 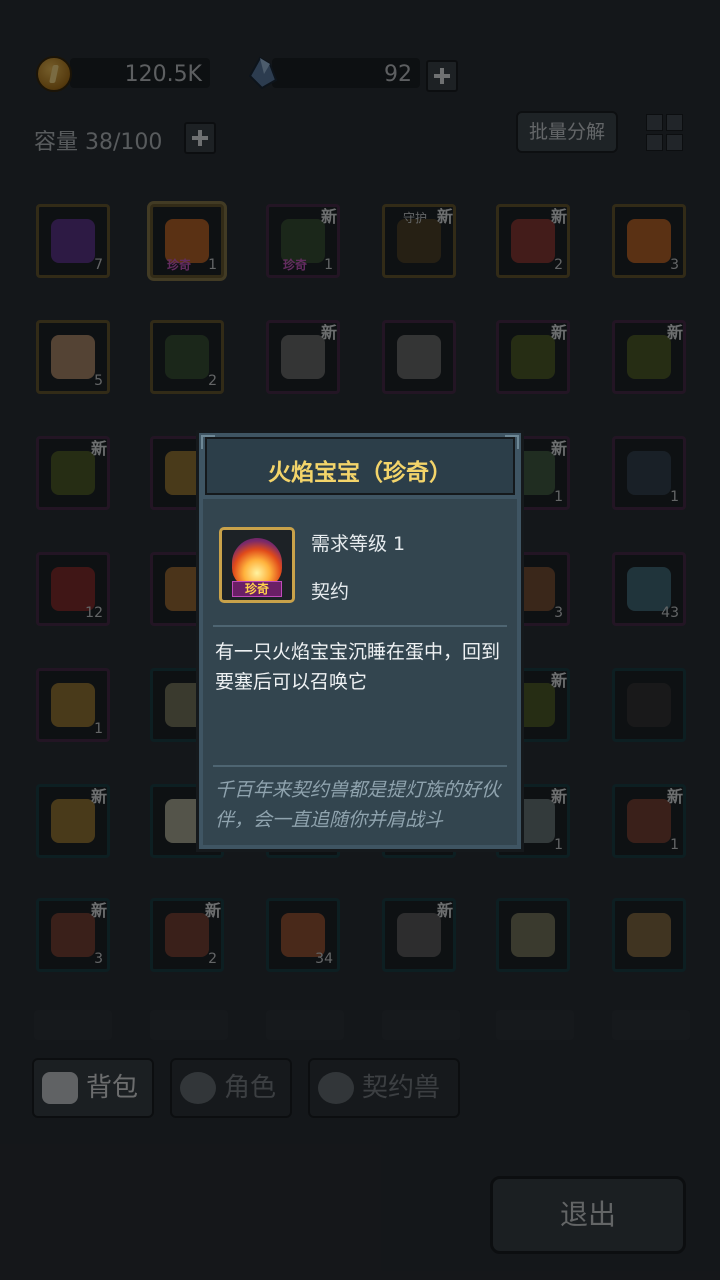 What do you see at coordinates (257, 565) in the screenshot?
I see `item-icon-frame: 珍奇` at bounding box center [257, 565].